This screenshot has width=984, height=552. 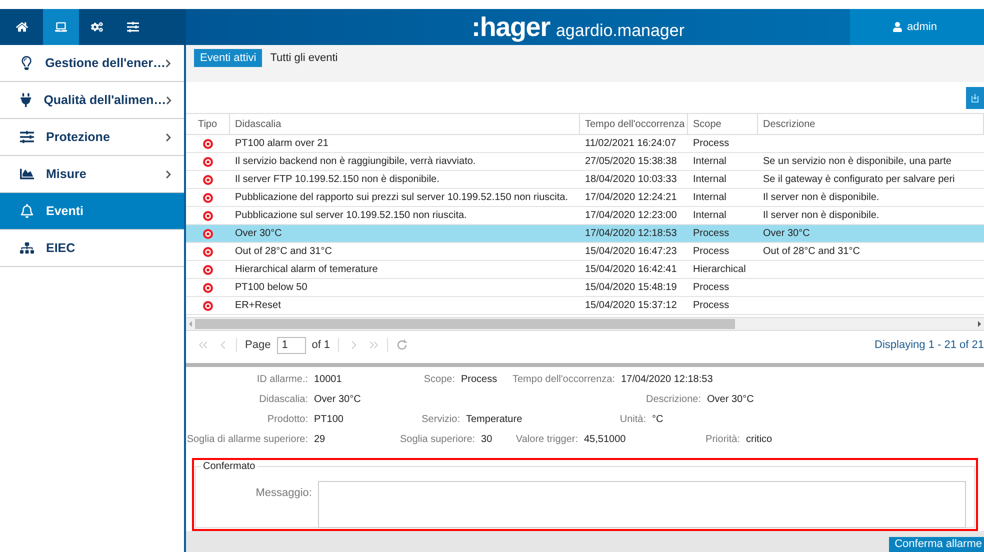 What do you see at coordinates (355, 162) in the screenshot?
I see `table-cell-text: Il servizio backend non è raggiungibile, verrà riavviato.` at bounding box center [355, 162].